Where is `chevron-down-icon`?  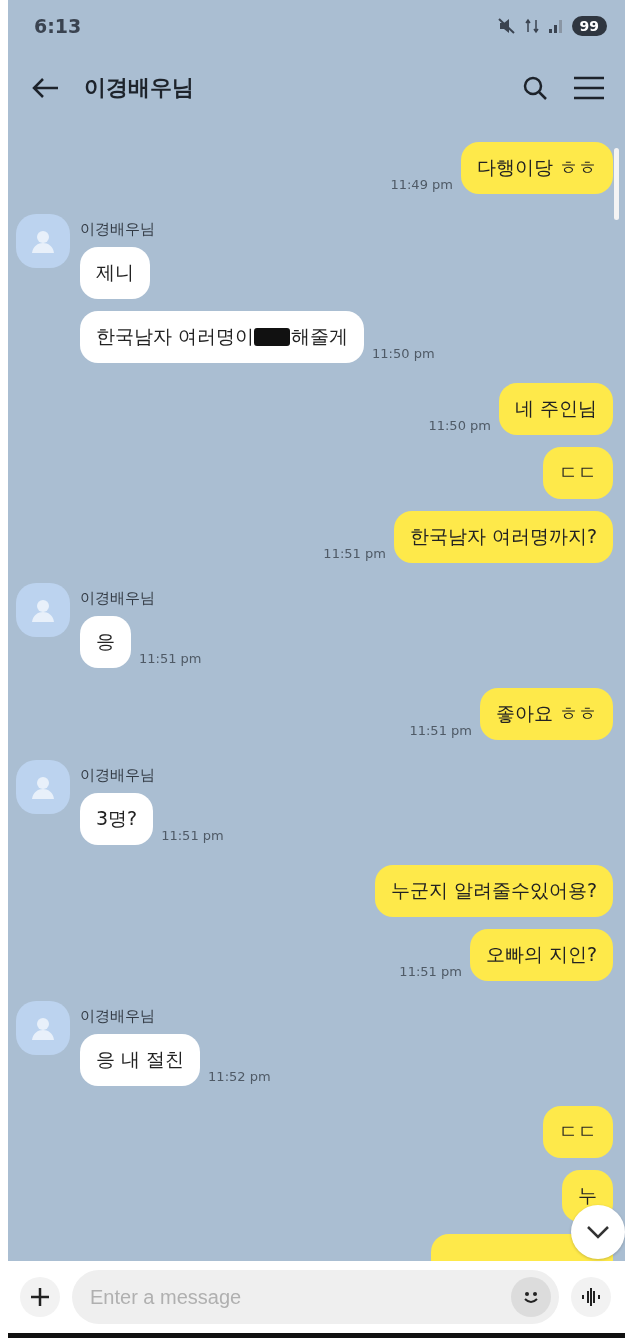
chevron-down-icon is located at coordinates (598, 1232).